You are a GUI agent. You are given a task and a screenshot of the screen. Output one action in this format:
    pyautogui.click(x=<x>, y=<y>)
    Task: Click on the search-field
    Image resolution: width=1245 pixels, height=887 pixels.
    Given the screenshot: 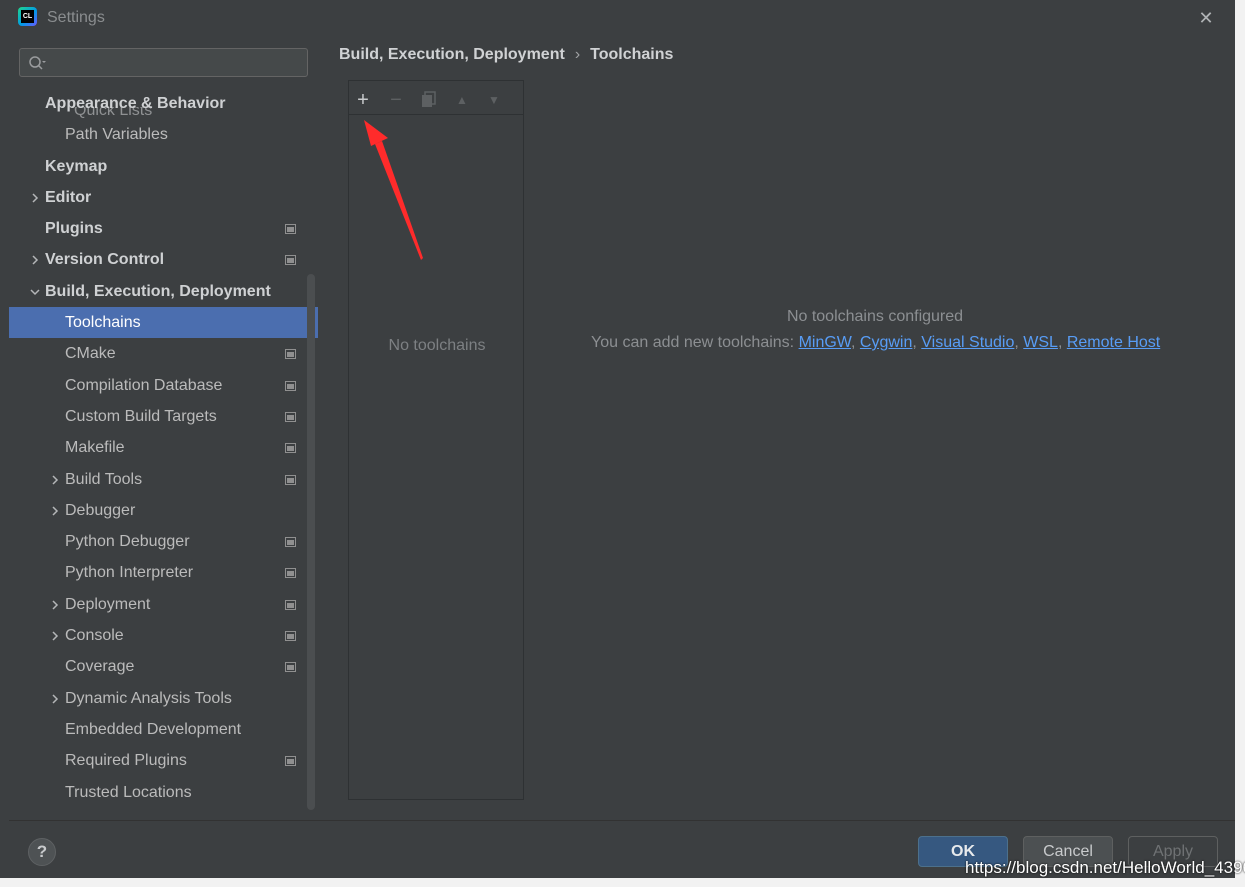 What is the action you would take?
    pyautogui.click(x=163, y=62)
    